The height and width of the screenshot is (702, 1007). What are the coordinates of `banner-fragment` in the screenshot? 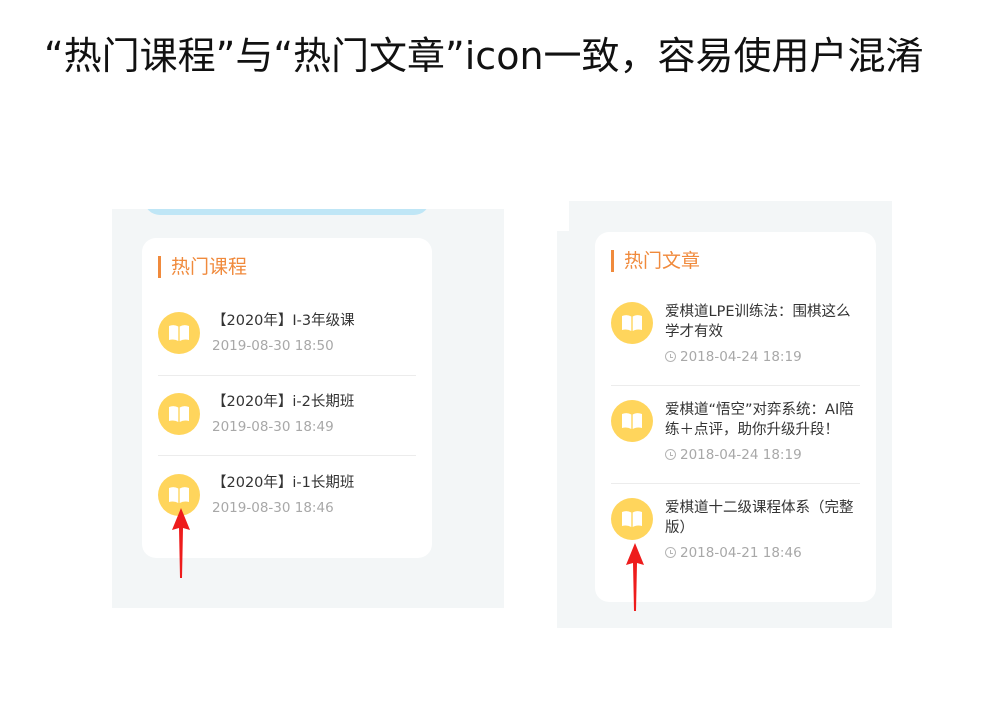 It's located at (287, 212).